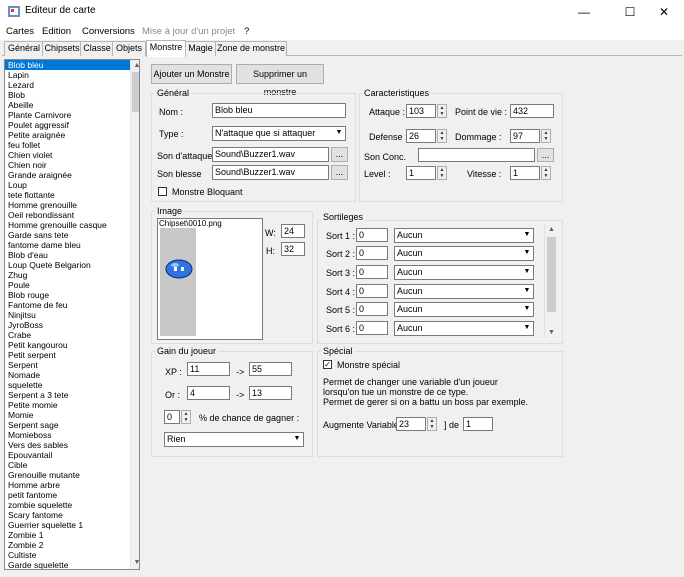 The image size is (684, 577). What do you see at coordinates (162, 191) in the screenshot?
I see `blocking-checkbox` at bounding box center [162, 191].